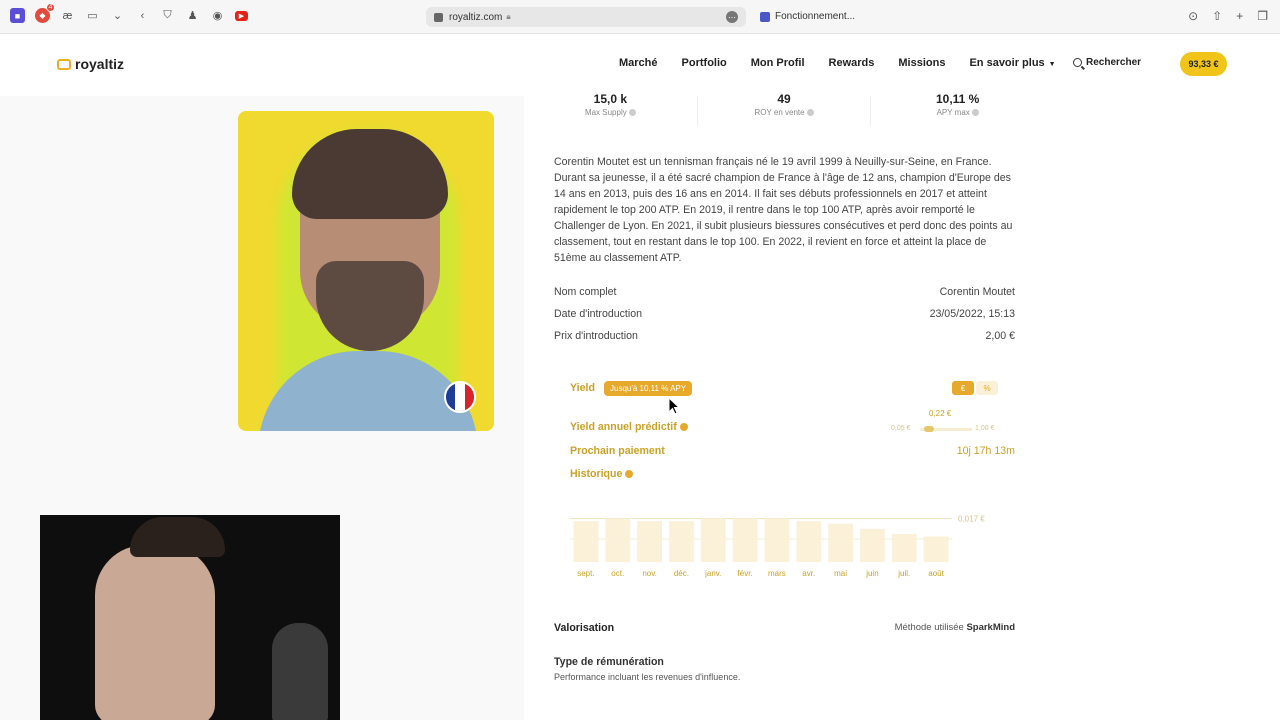 This screenshot has height=720, width=1280. Describe the element at coordinates (778, 63) in the screenshot. I see `nav-mon-profil: Mon Profil` at that location.